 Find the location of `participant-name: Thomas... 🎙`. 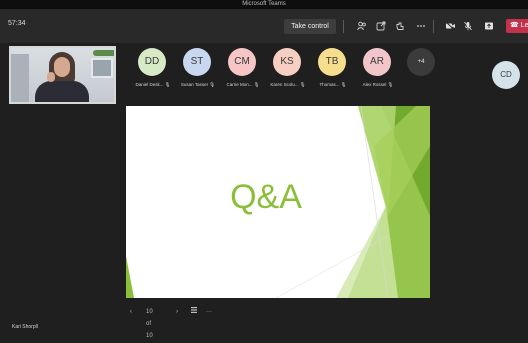

participant-name: Thomas... 🎙 is located at coordinates (333, 84).